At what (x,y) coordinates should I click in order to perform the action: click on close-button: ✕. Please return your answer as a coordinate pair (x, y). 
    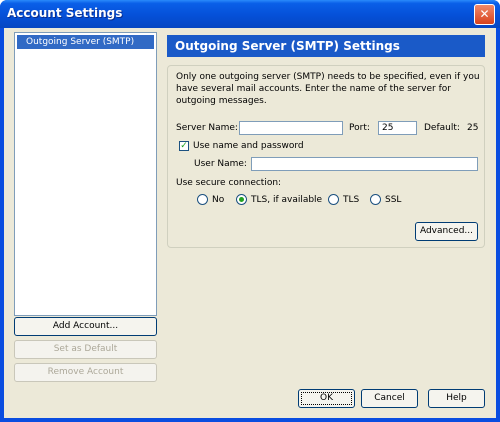
    Looking at the image, I should click on (484, 14).